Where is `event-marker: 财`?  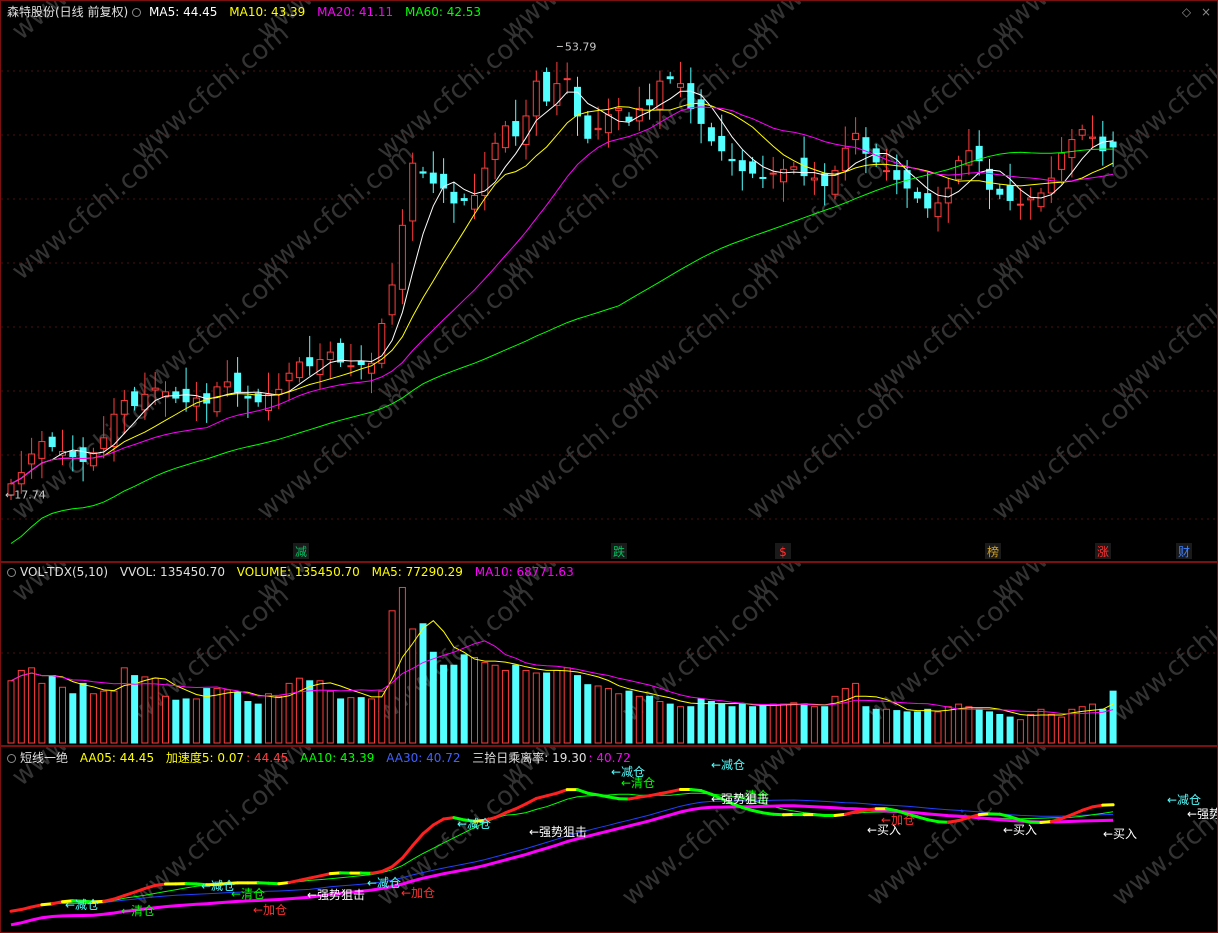 event-marker: 财 is located at coordinates (1184, 551).